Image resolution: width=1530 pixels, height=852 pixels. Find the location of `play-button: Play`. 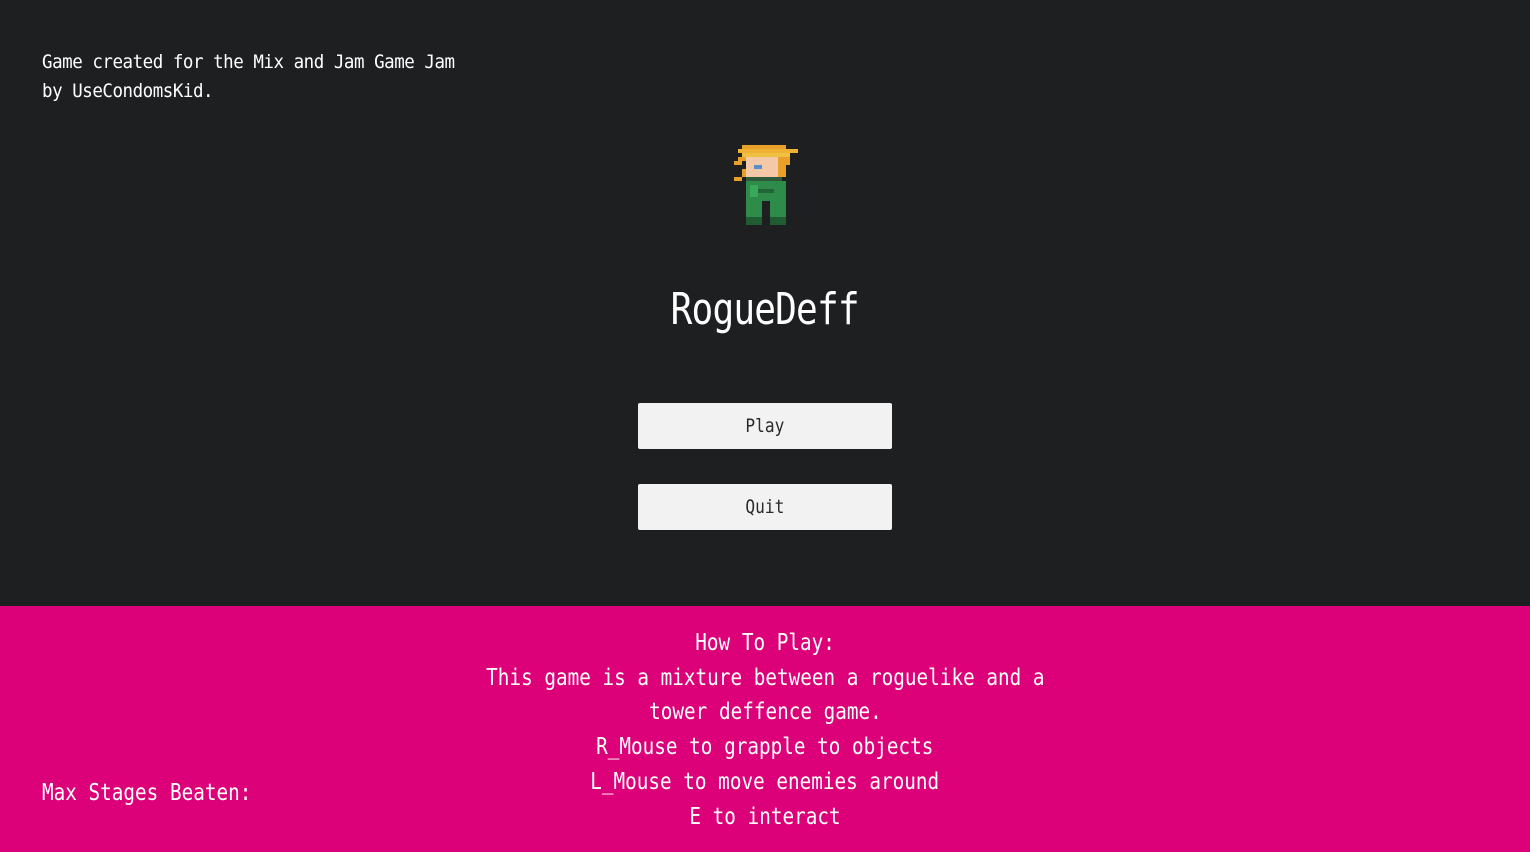

play-button: Play is located at coordinates (765, 426).